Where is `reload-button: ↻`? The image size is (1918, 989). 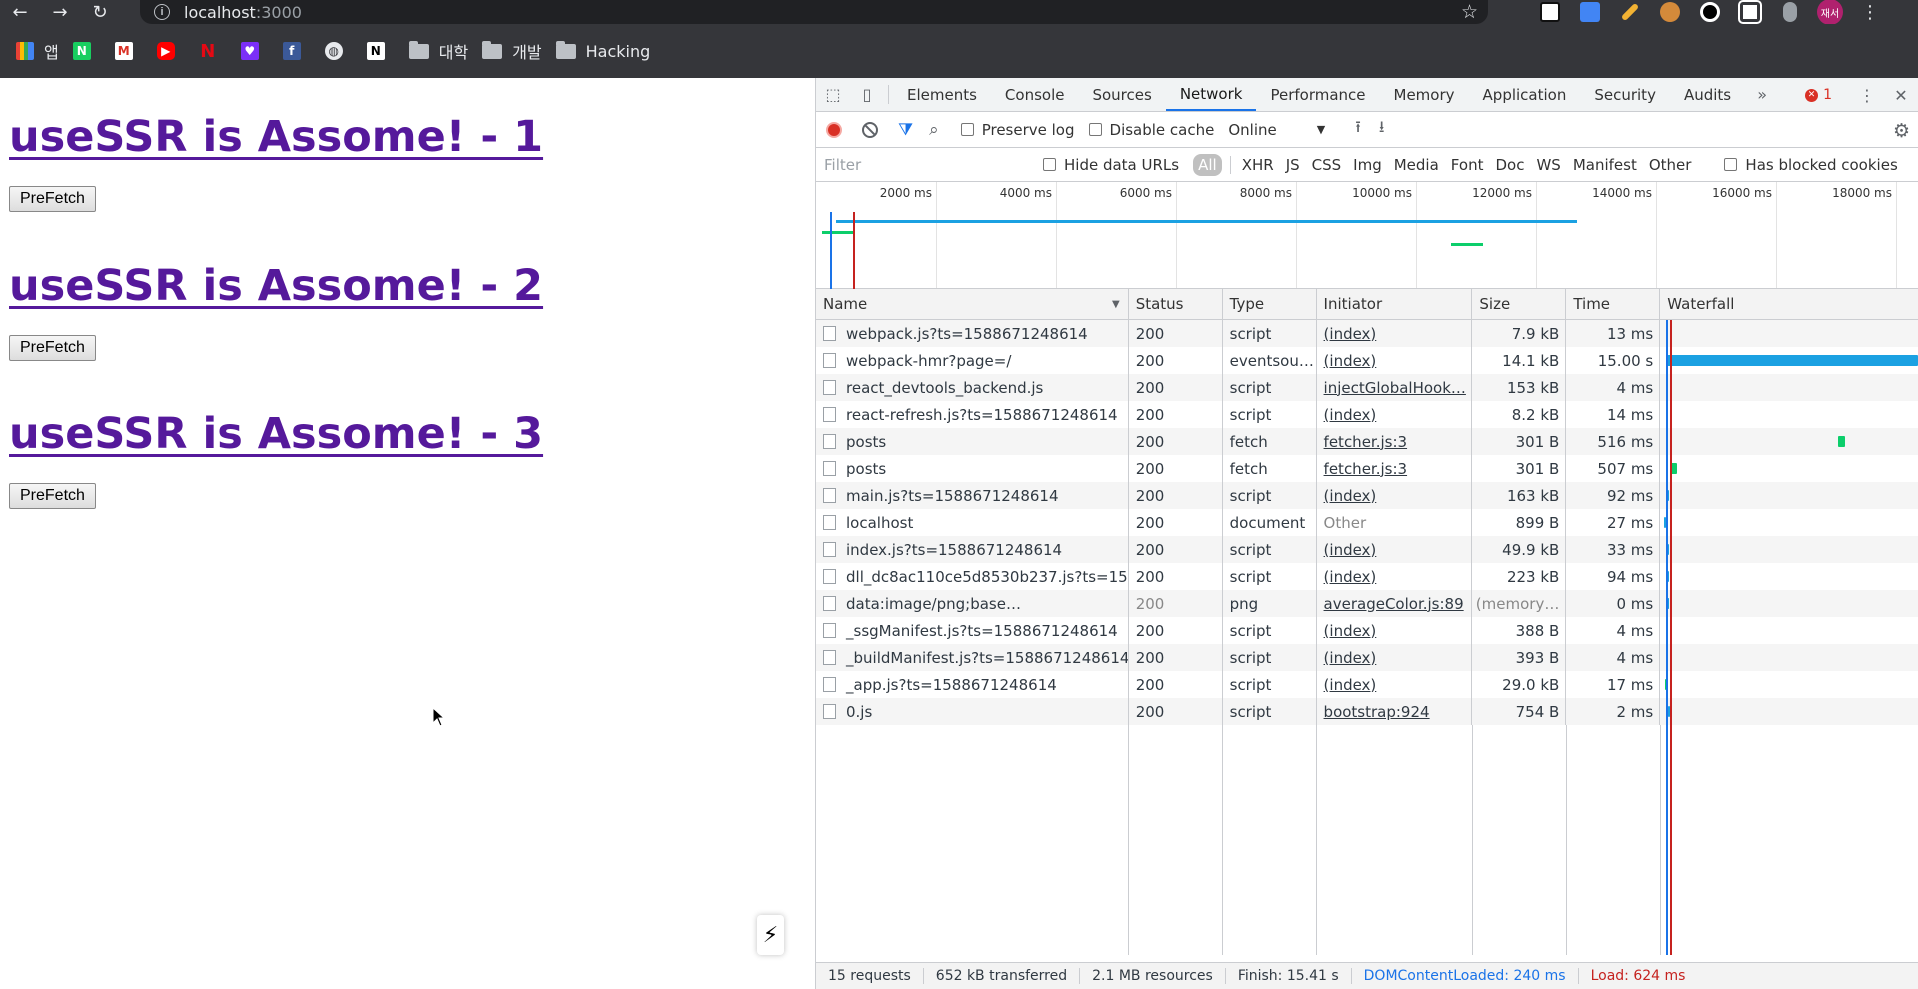 reload-button: ↻ is located at coordinates (100, 12).